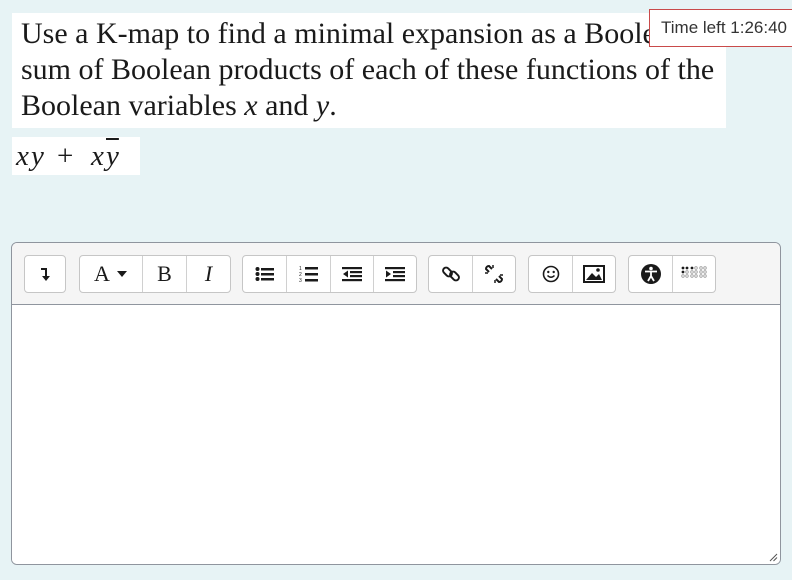  Describe the element at coordinates (111, 274) in the screenshot. I see `font-style-dropdown: A` at that location.